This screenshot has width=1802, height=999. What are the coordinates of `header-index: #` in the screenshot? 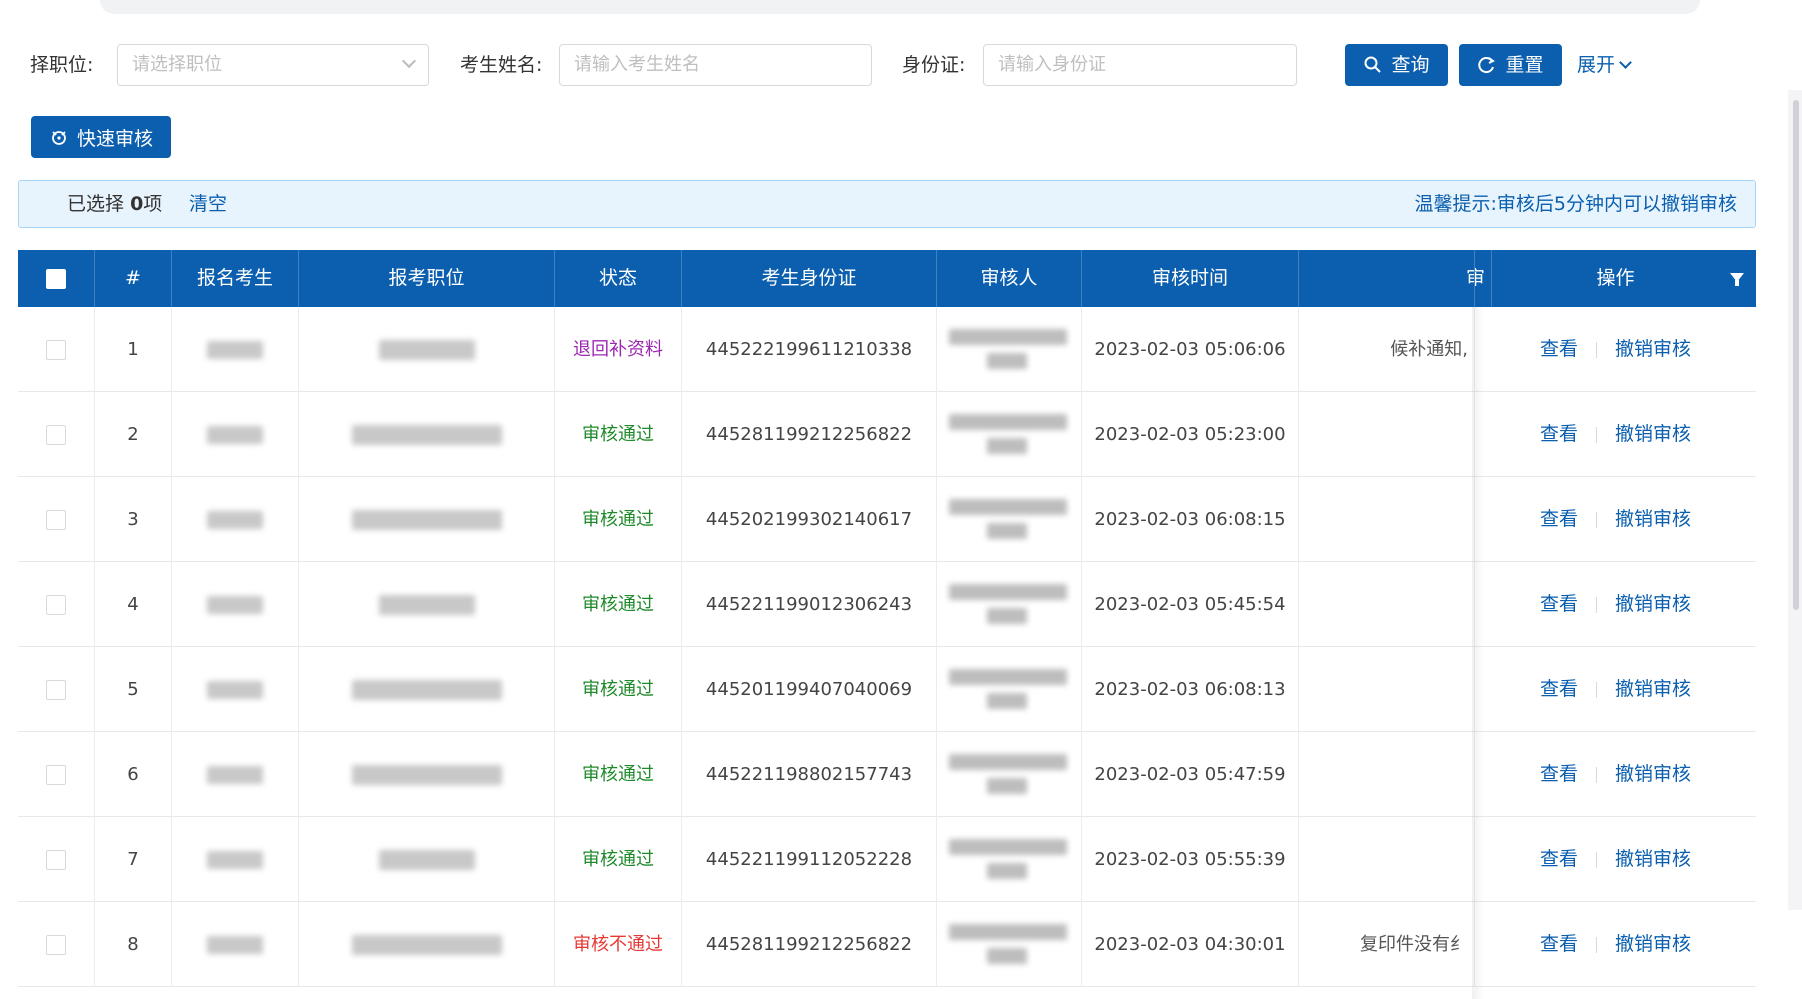 It's located at (133, 278).